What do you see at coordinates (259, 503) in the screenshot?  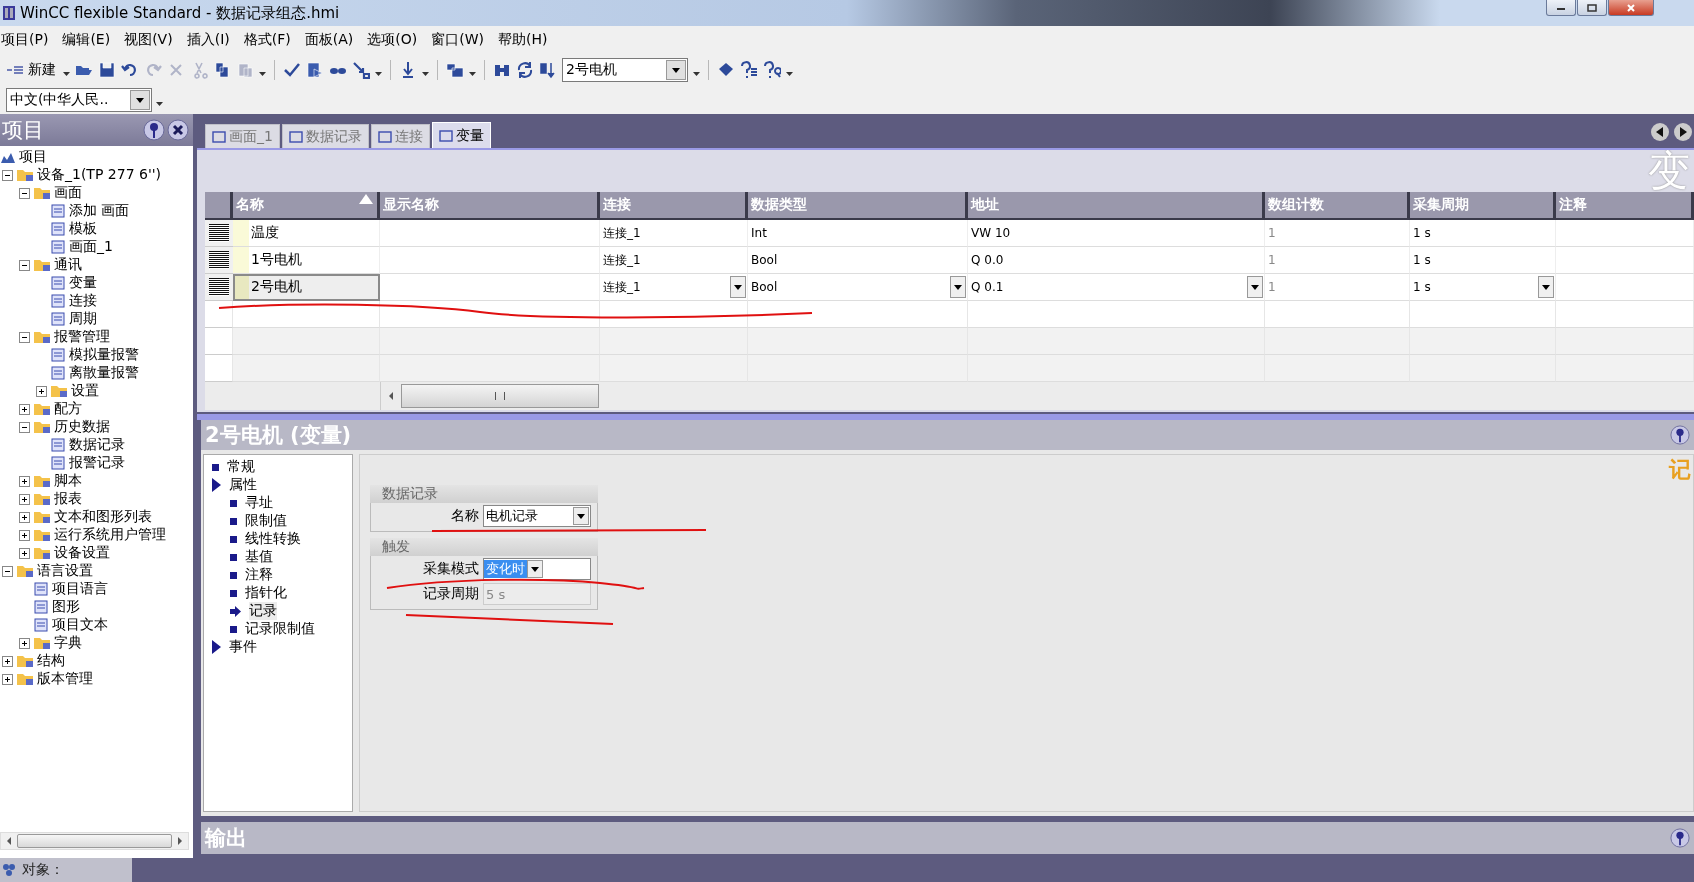 I see `nav-item: 寻址` at bounding box center [259, 503].